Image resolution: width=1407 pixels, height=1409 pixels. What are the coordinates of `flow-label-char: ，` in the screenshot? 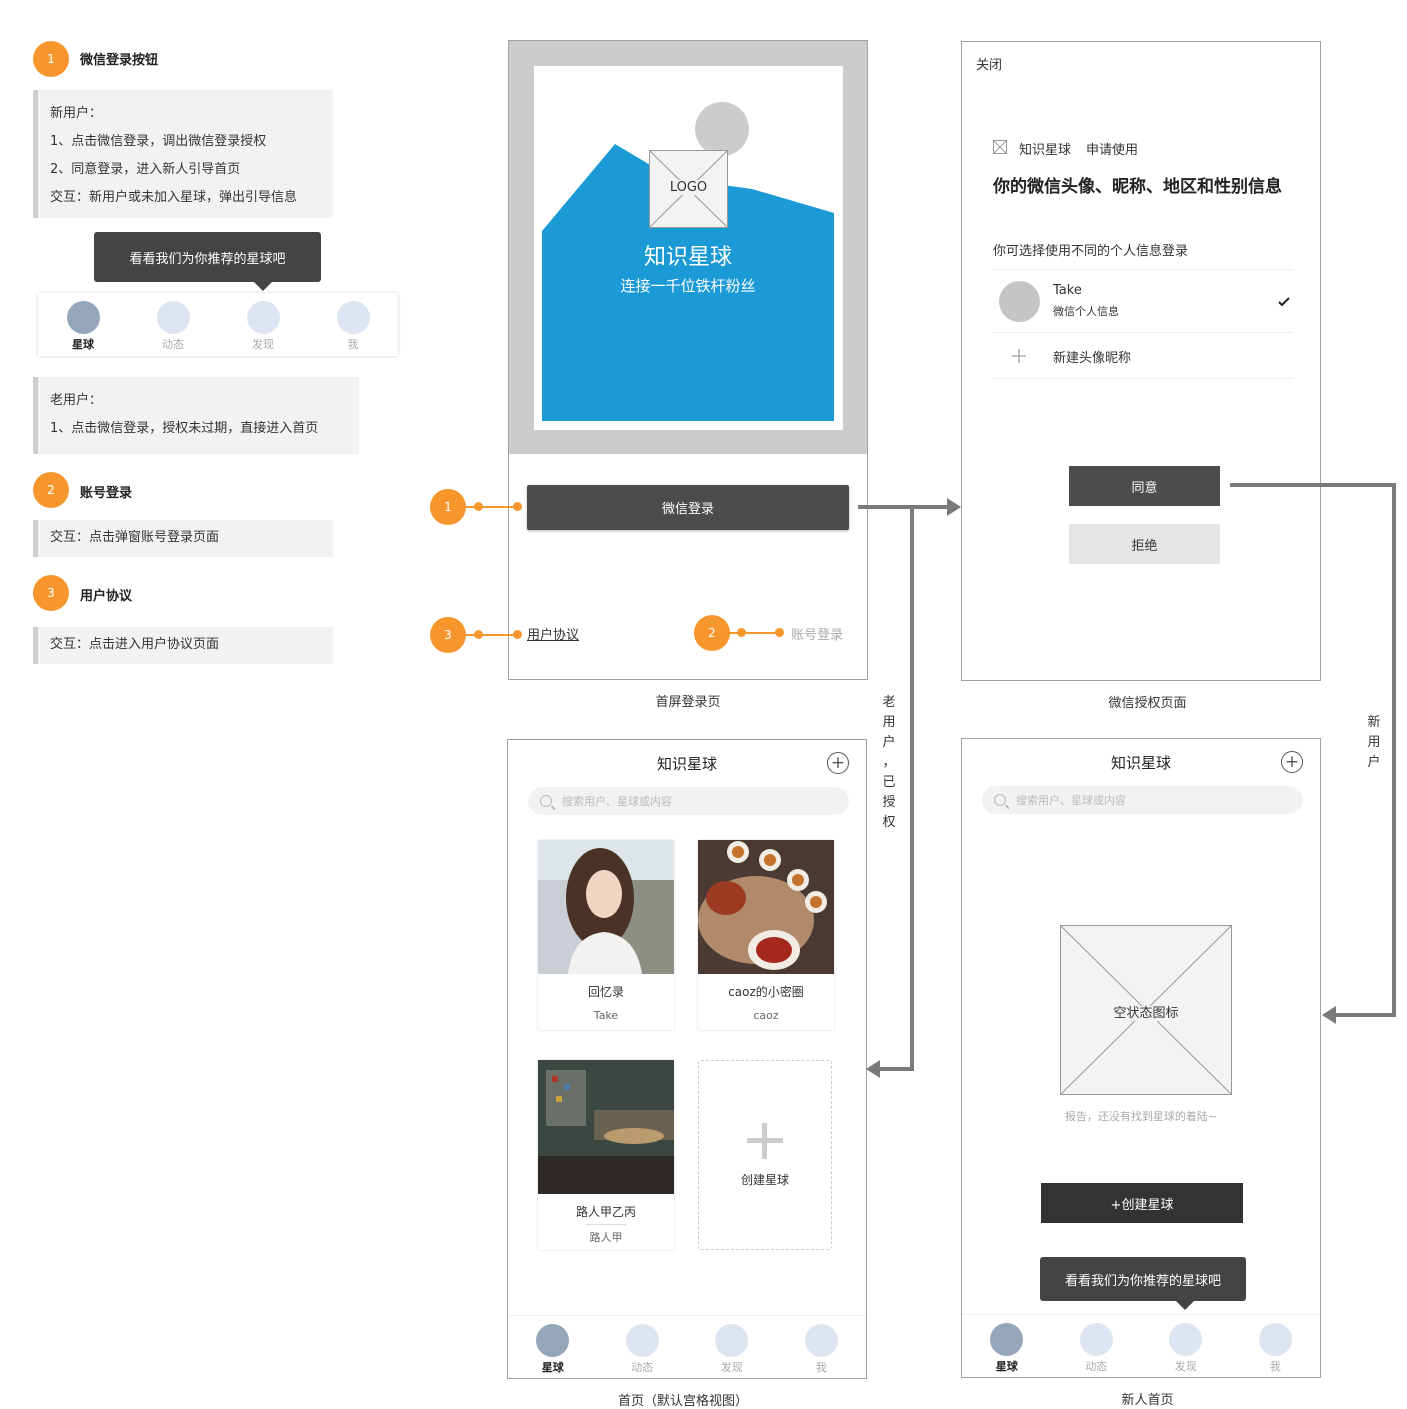 It's located at (889, 762).